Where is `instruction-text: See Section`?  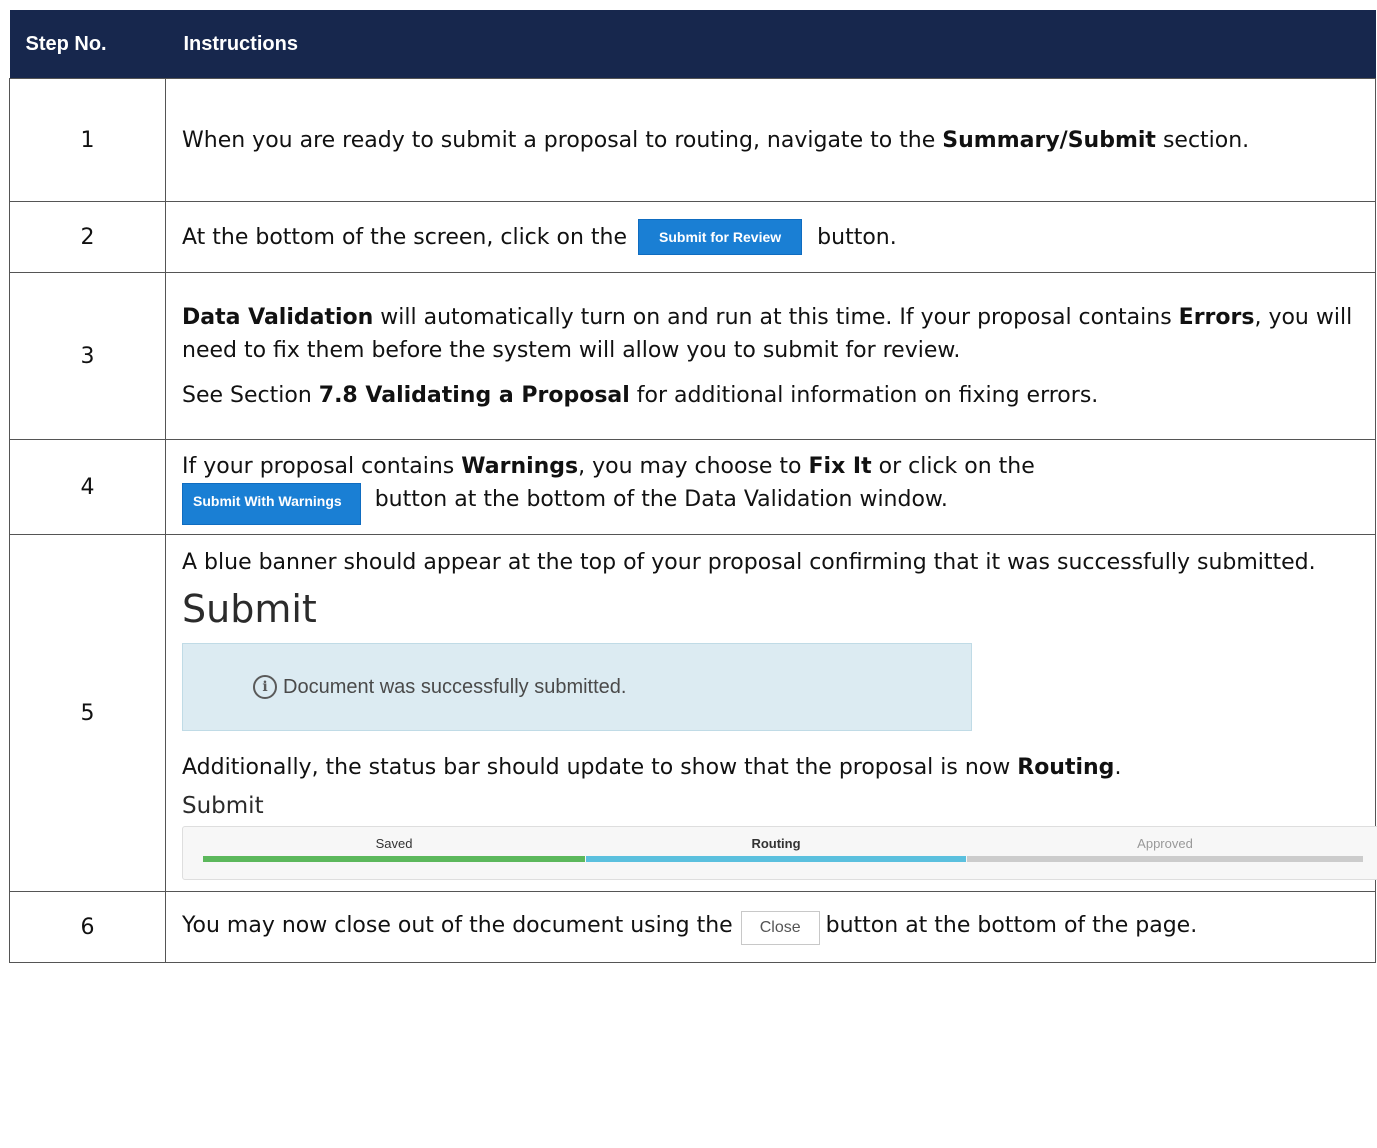
instruction-text: See Section is located at coordinates (250, 395).